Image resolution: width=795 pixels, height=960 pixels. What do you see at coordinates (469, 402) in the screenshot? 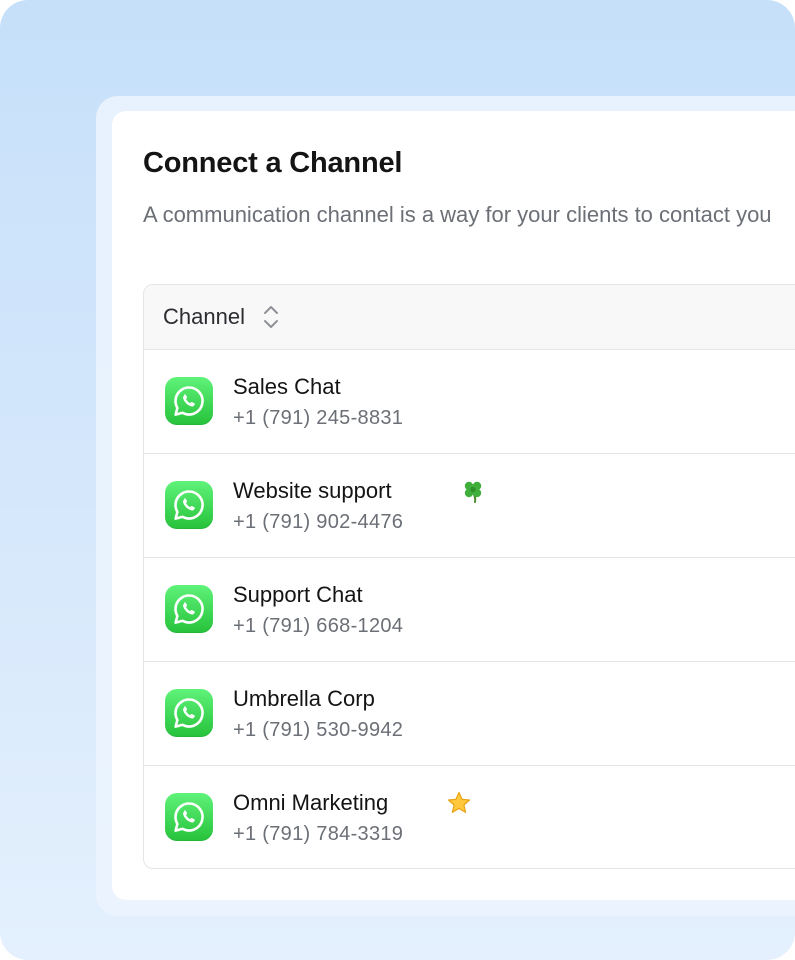
I see `table-row: Sales Chat +1 (791) 245-8831` at bounding box center [469, 402].